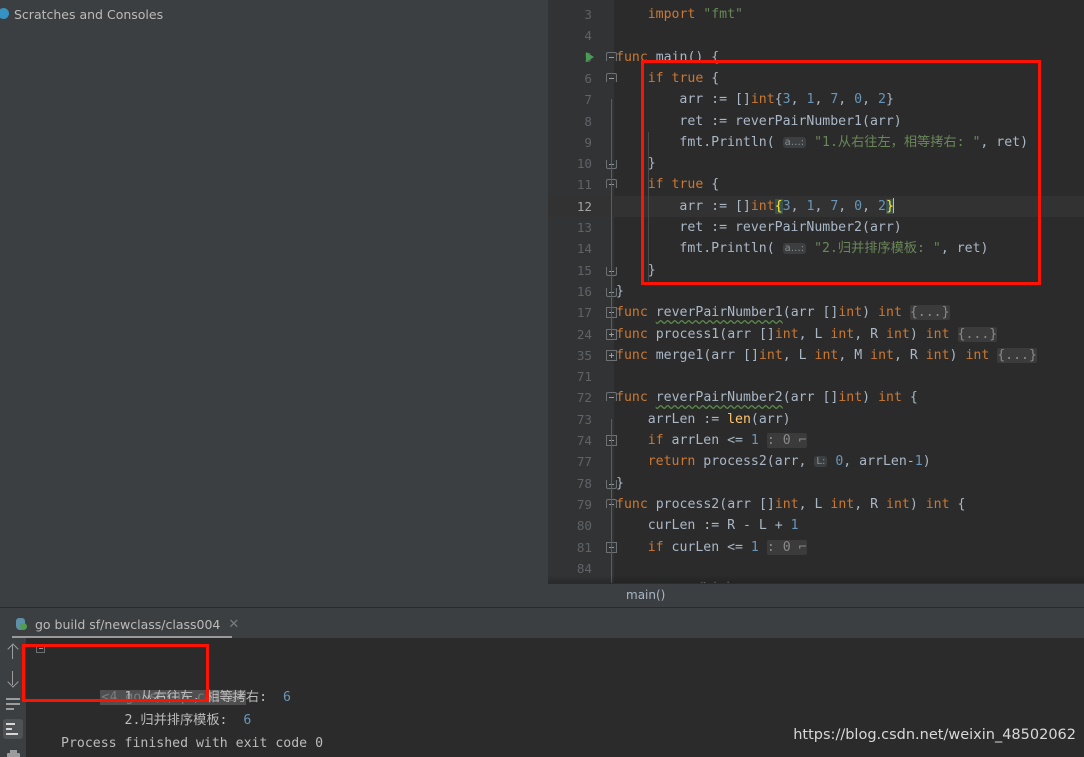 The image size is (1084, 757). What do you see at coordinates (570, 525) in the screenshot?
I see `line-number: 80` at bounding box center [570, 525].